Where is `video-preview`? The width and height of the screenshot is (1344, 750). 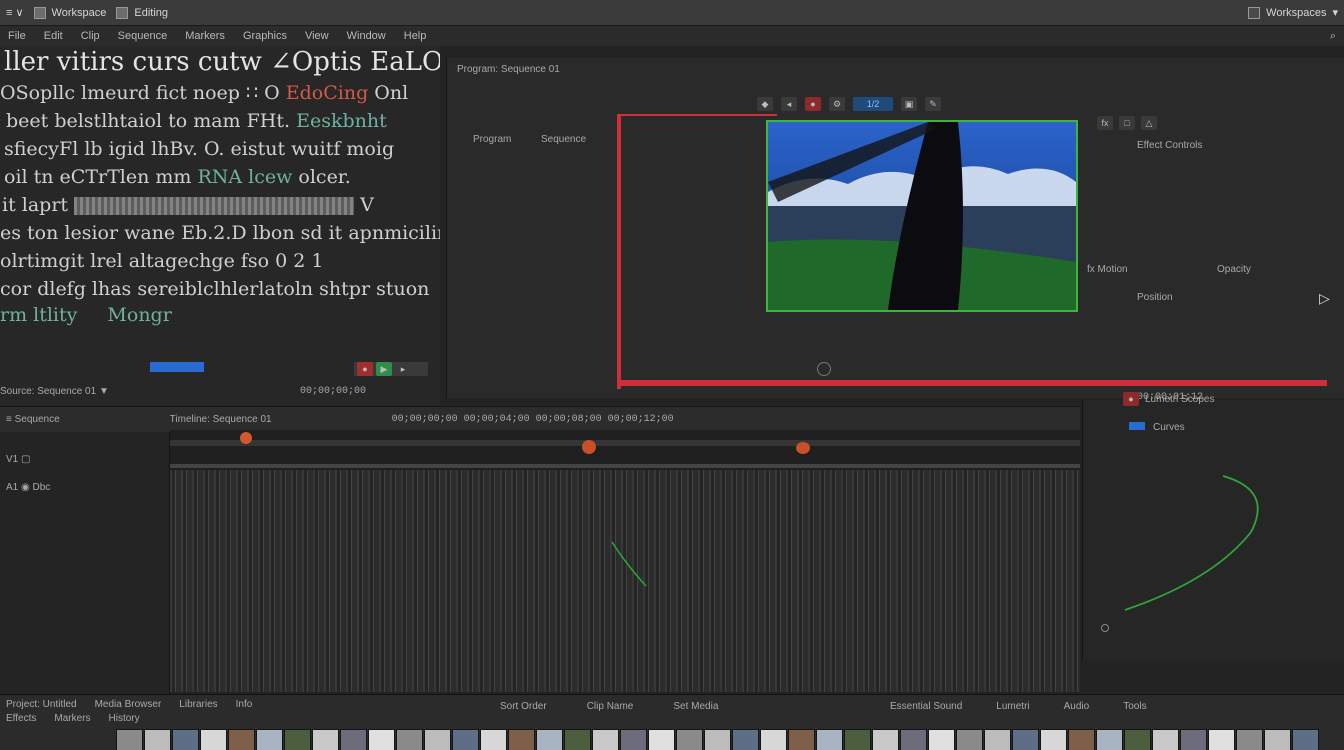 video-preview is located at coordinates (922, 216).